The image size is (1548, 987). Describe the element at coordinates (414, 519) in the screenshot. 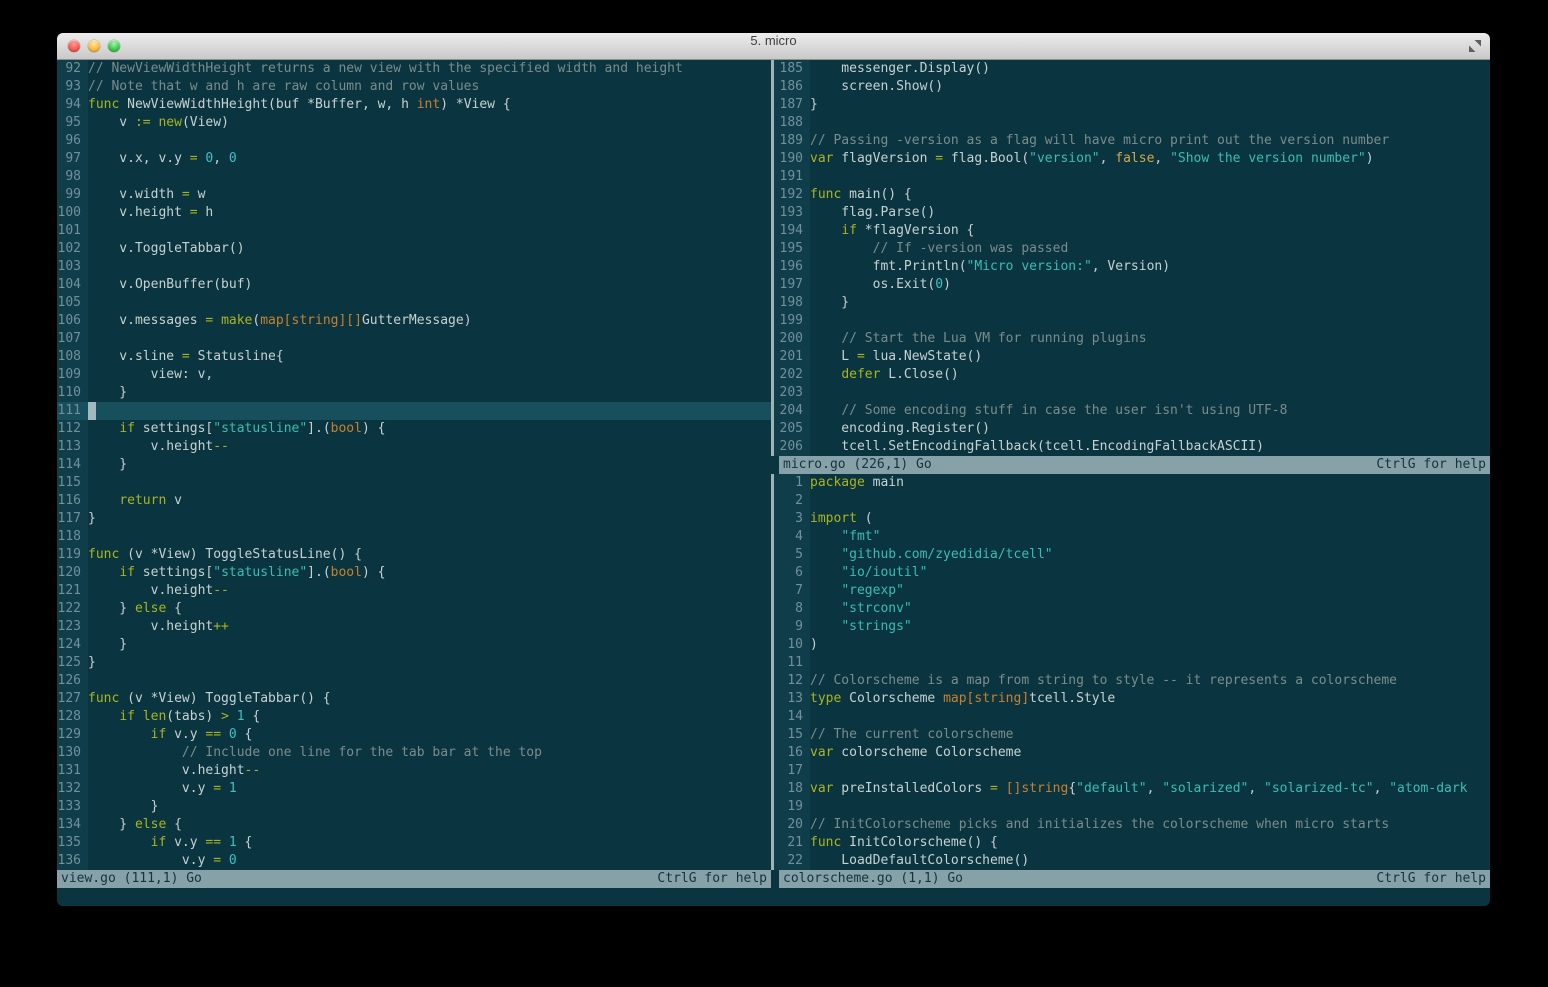

I see `code-line: 117}` at that location.